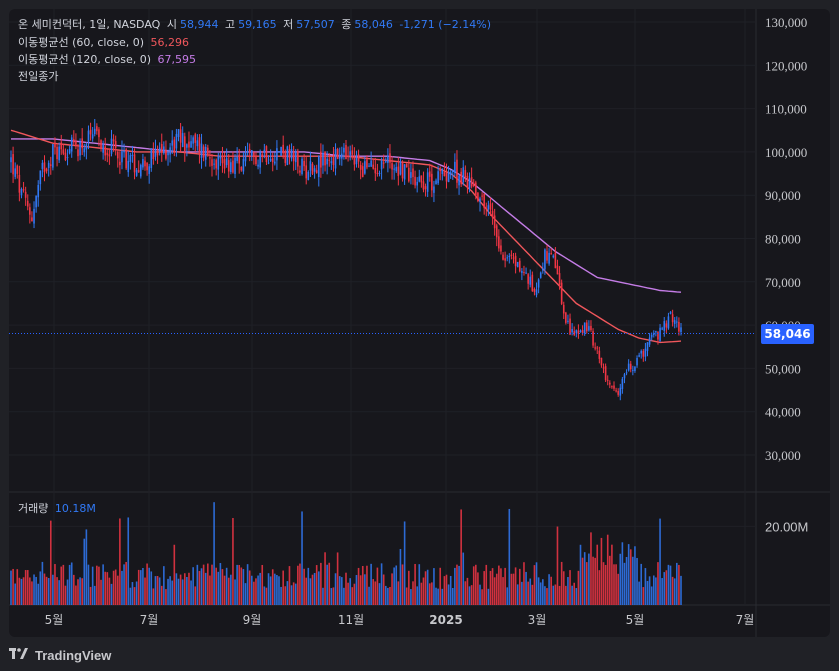 The height and width of the screenshot is (671, 839). What do you see at coordinates (39, 77) in the screenshot?
I see `prev-close-legend: 전일종가` at bounding box center [39, 77].